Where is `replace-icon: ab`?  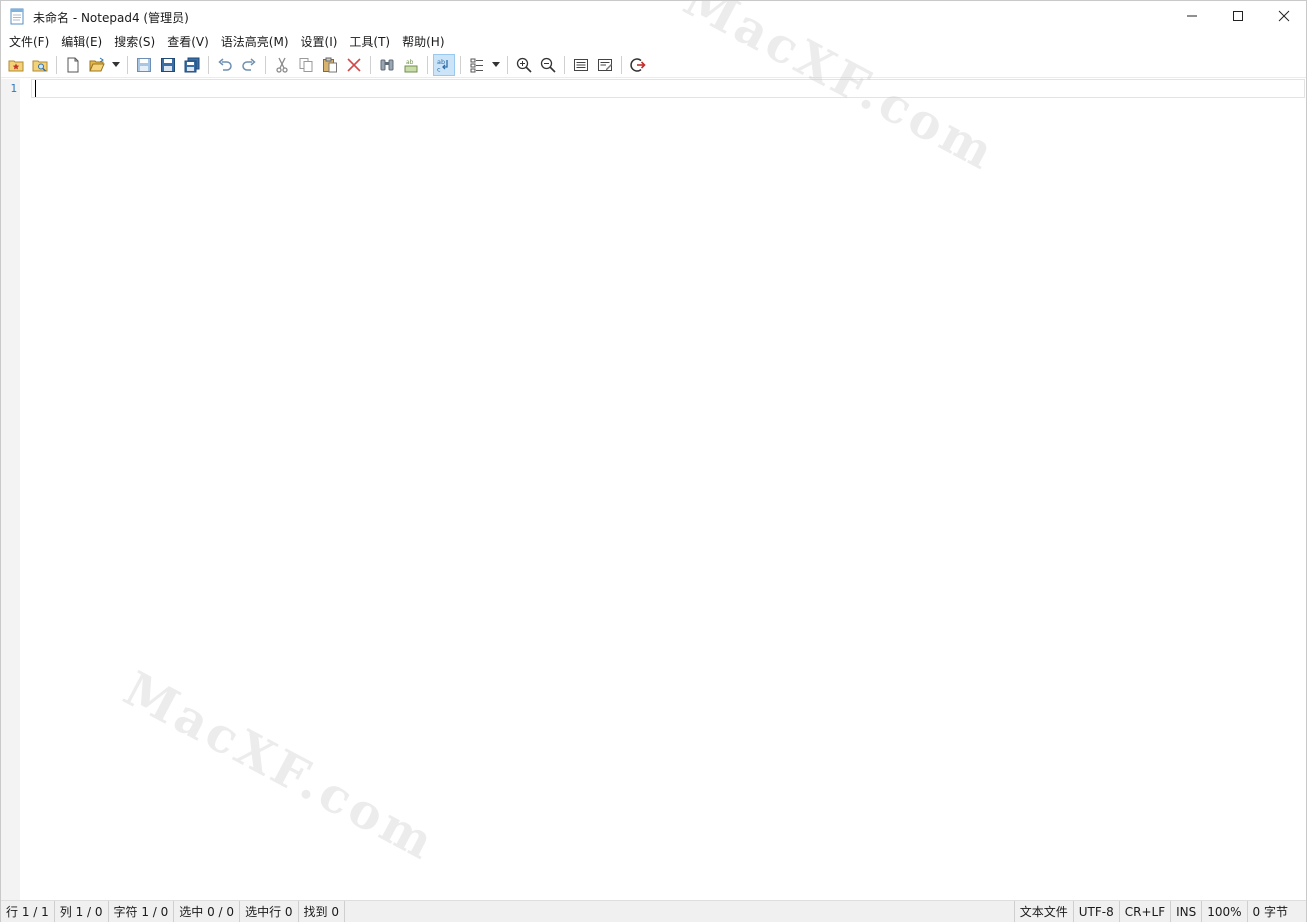 replace-icon: ab is located at coordinates (411, 65).